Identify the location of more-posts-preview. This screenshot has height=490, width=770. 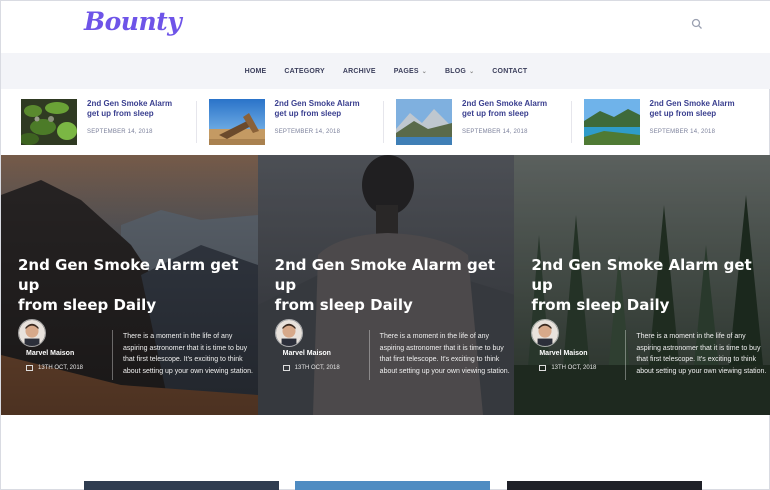
(385, 485).